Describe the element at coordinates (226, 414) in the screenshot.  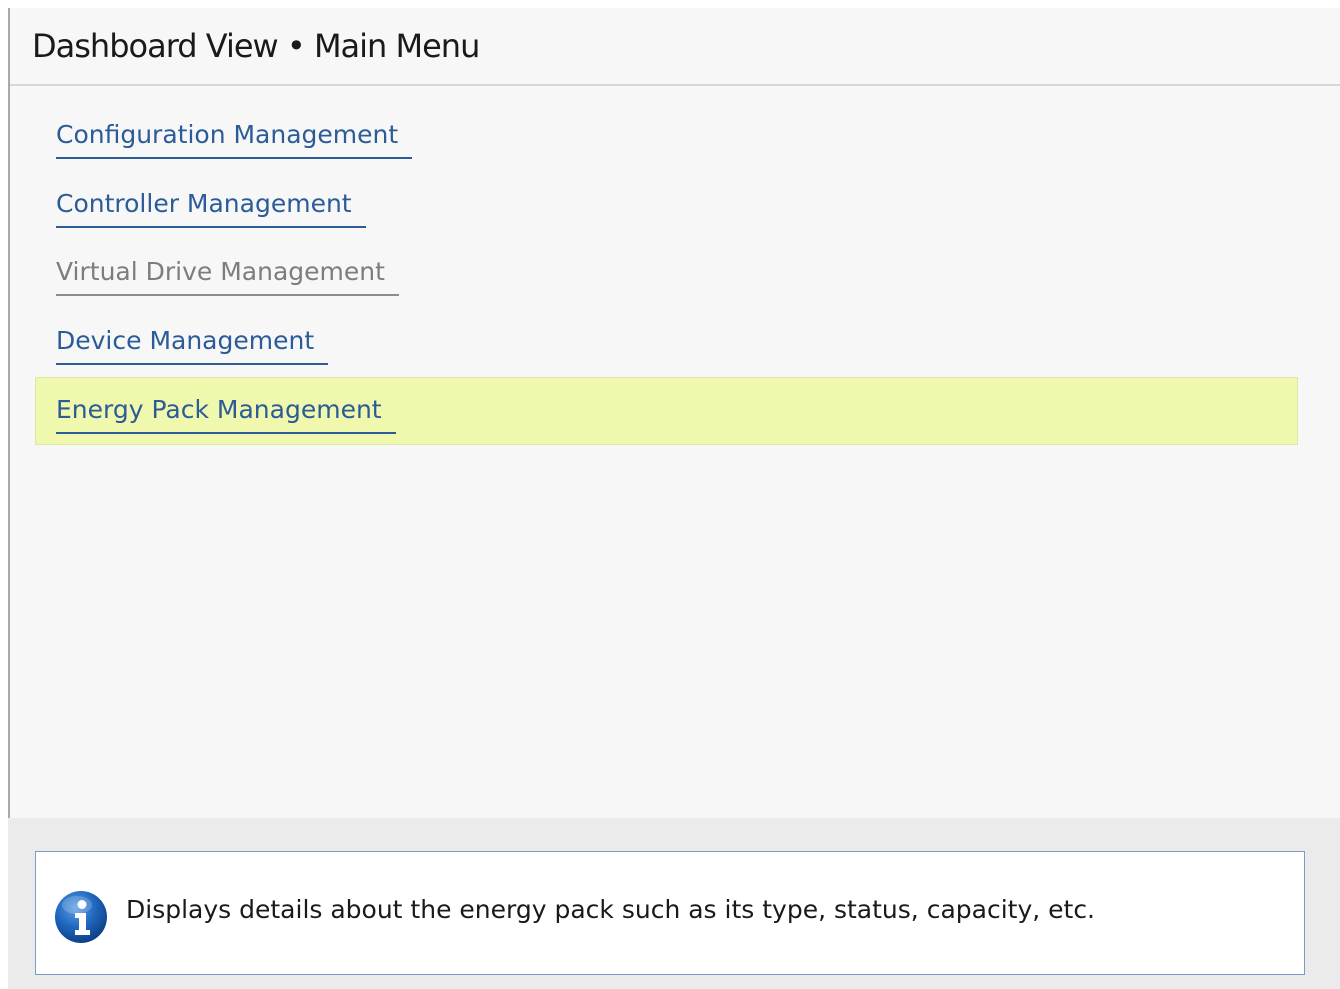
I see `energy-pack-management-link: Energy Pack Management` at that location.